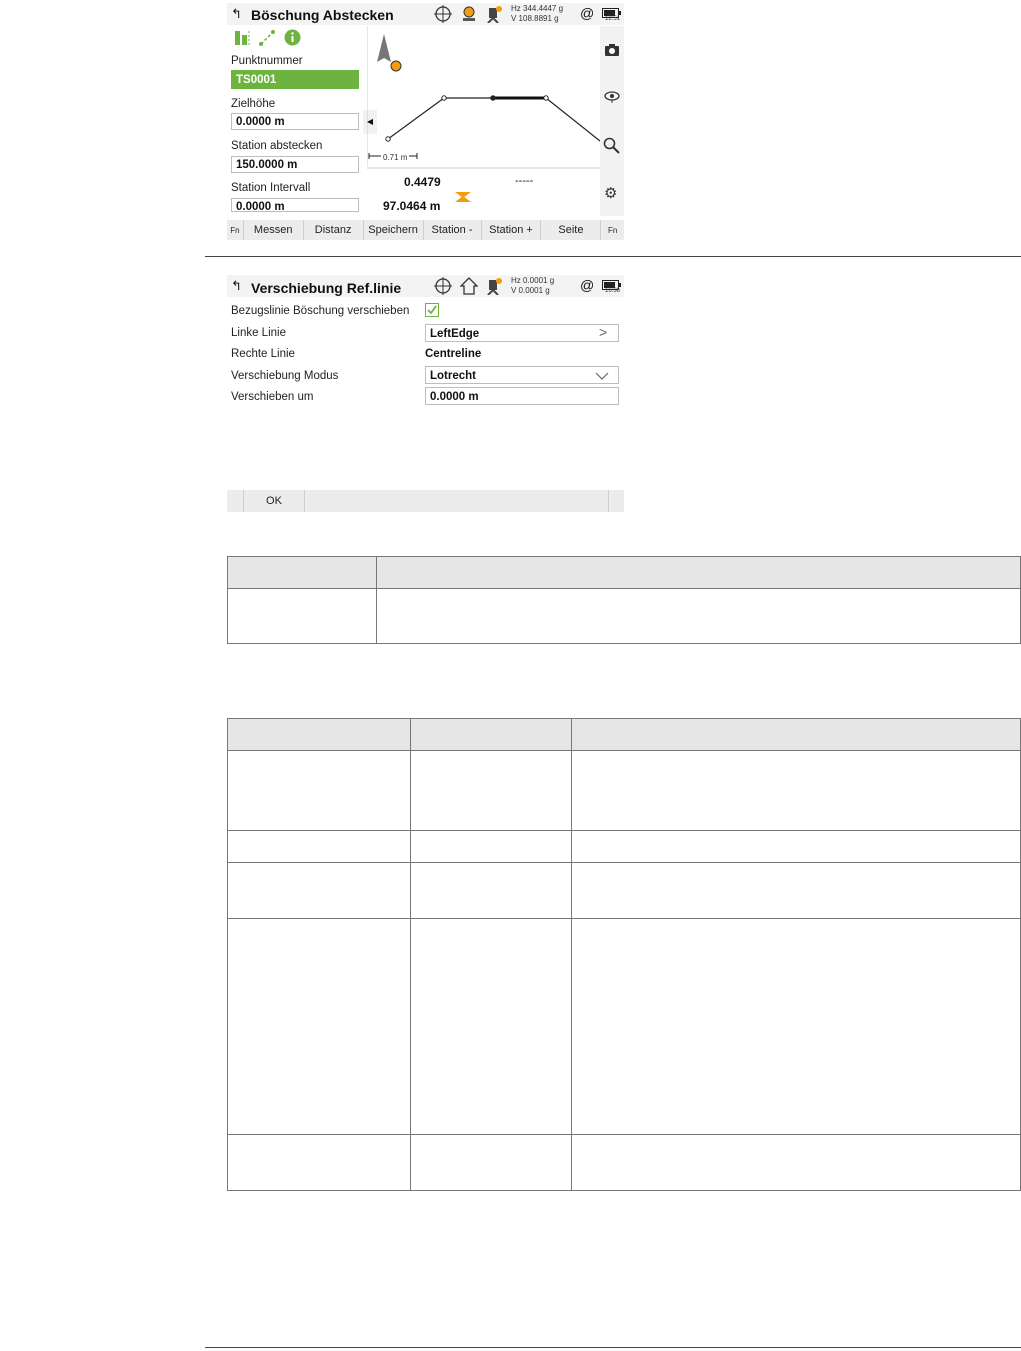 This screenshot has height=1351, width=1021. I want to click on softkey-distanz: Distanz, so click(334, 230).